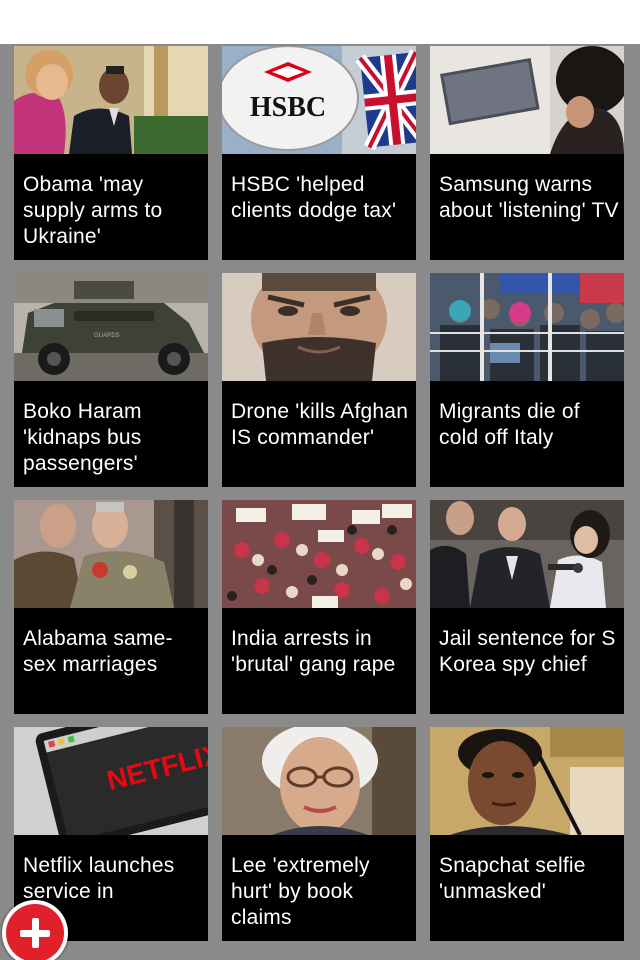 This screenshot has width=640, height=960. I want to click on story-thumbnail: GUARDS, so click(111, 327).